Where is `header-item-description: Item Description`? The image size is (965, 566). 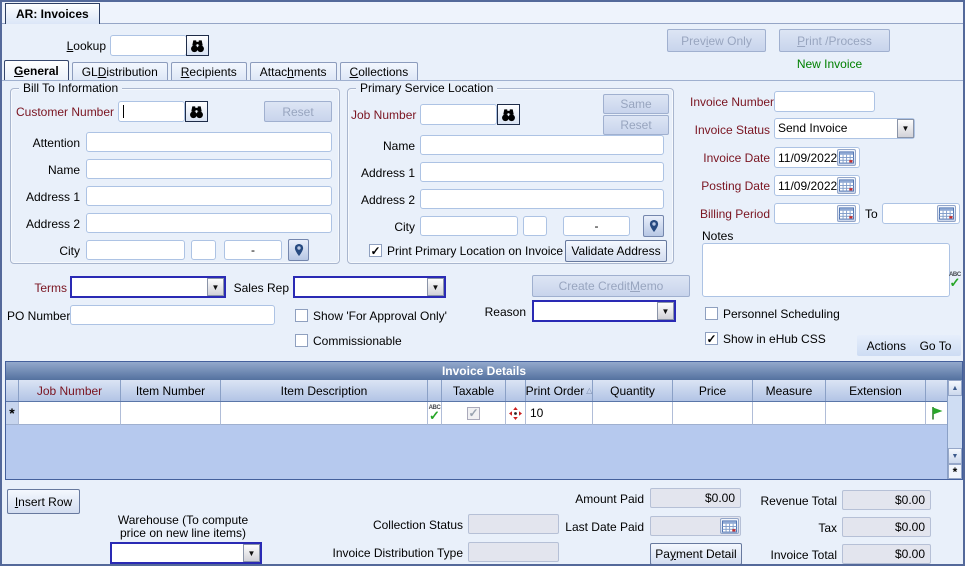
header-item-description: Item Description is located at coordinates (324, 390).